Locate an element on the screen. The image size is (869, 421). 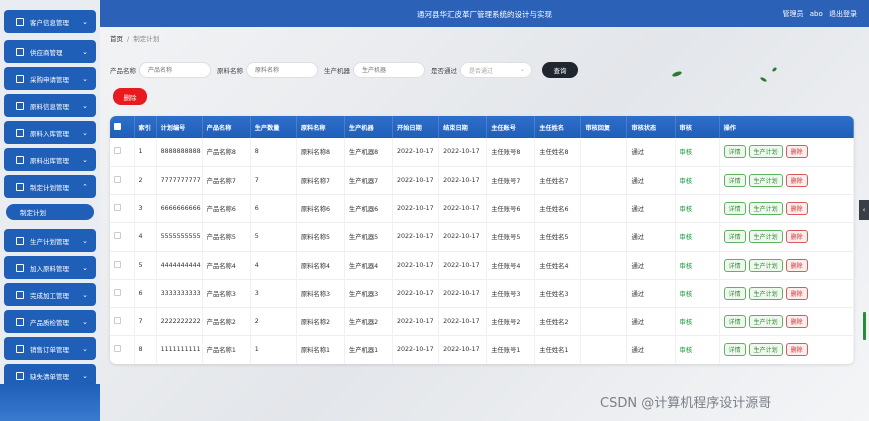
sidebar-item-label: 客户信息管理 is located at coordinates (49, 22).